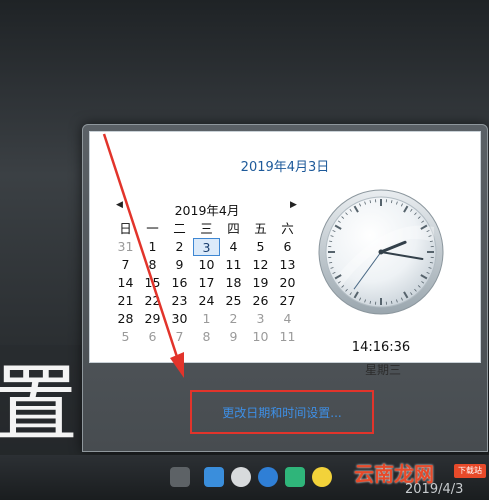 The image size is (489, 500). I want to click on weekday-header: 二, so click(179, 228).